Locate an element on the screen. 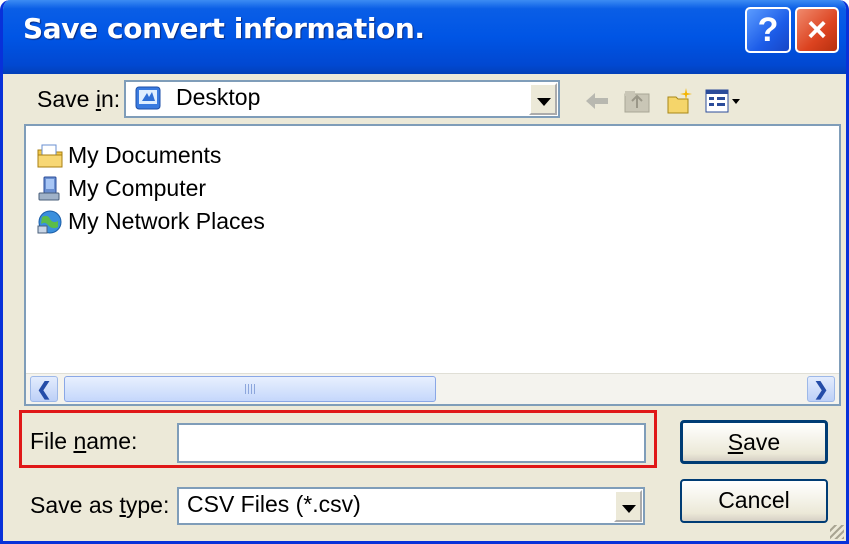  cancel-button: Cancel is located at coordinates (754, 501).